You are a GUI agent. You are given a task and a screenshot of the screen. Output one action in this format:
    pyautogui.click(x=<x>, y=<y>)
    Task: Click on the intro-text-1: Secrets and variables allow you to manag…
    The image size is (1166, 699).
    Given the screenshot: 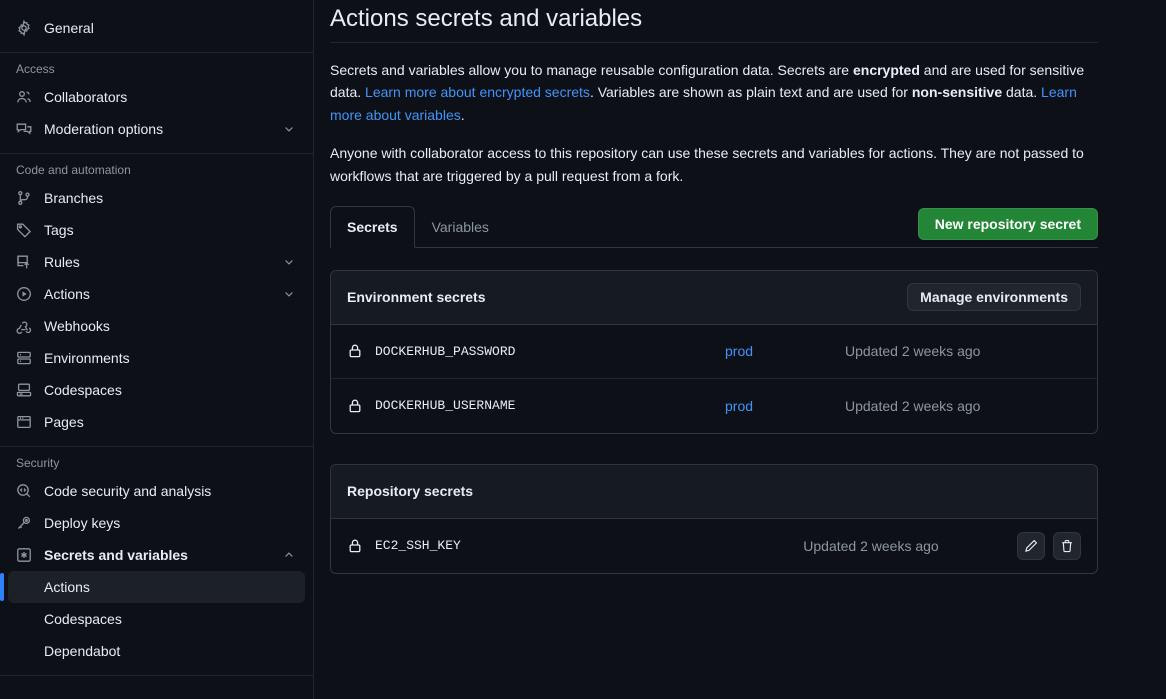 What is the action you would take?
    pyautogui.click(x=591, y=70)
    